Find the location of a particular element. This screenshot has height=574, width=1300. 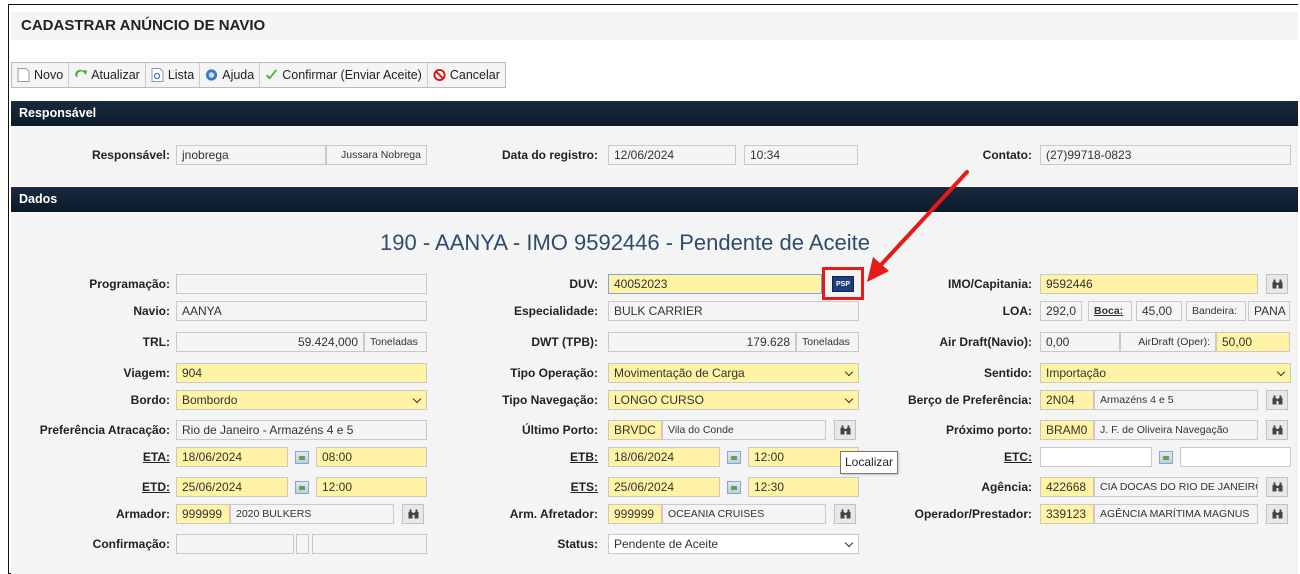

ets-date-field: 25/06/2024 is located at coordinates (664, 487).